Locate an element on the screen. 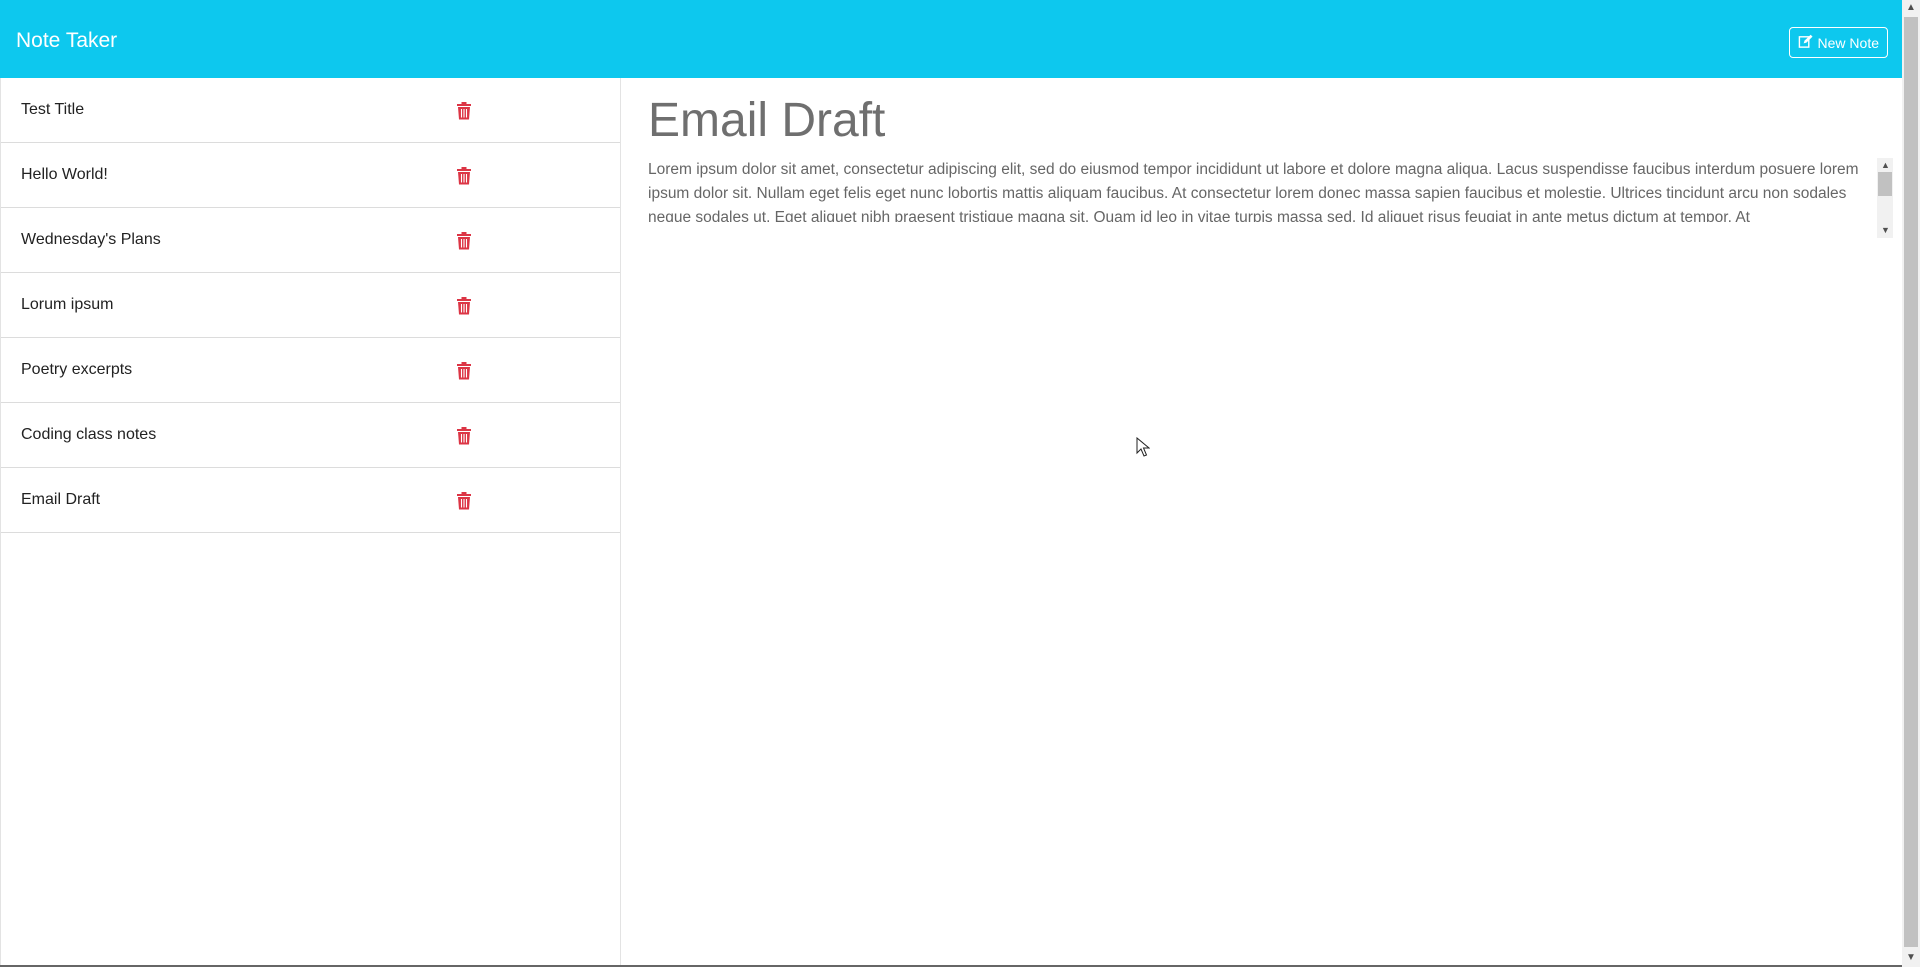 Image resolution: width=1920 pixels, height=967 pixels. note-list-item: Coding class notes is located at coordinates (310, 435).